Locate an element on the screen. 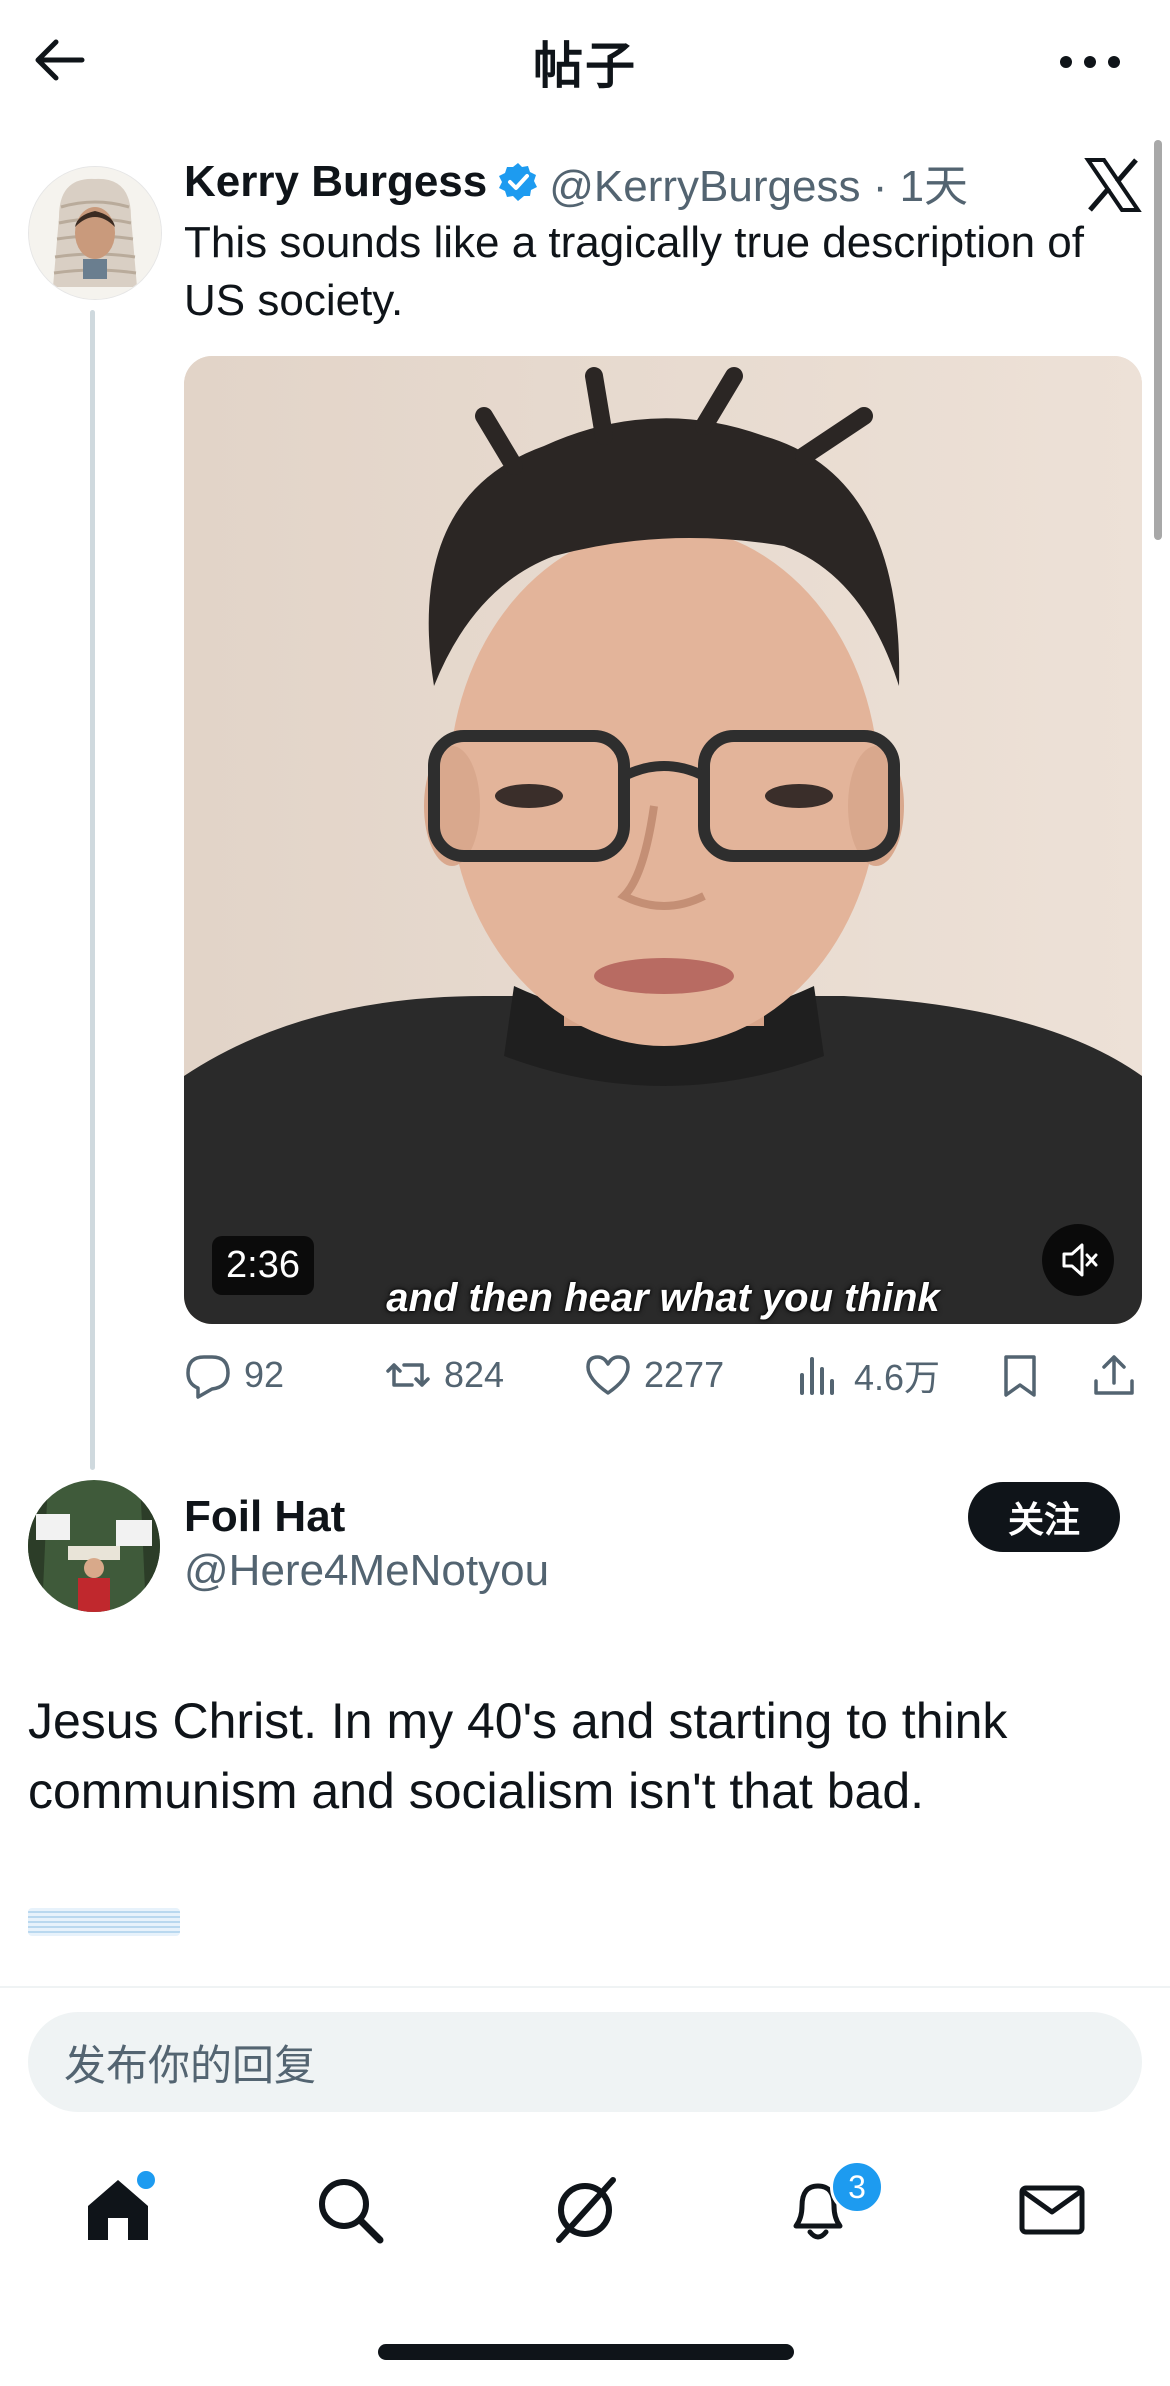 The image size is (1170, 2386). like-button: 2277 is located at coordinates (654, 1375).